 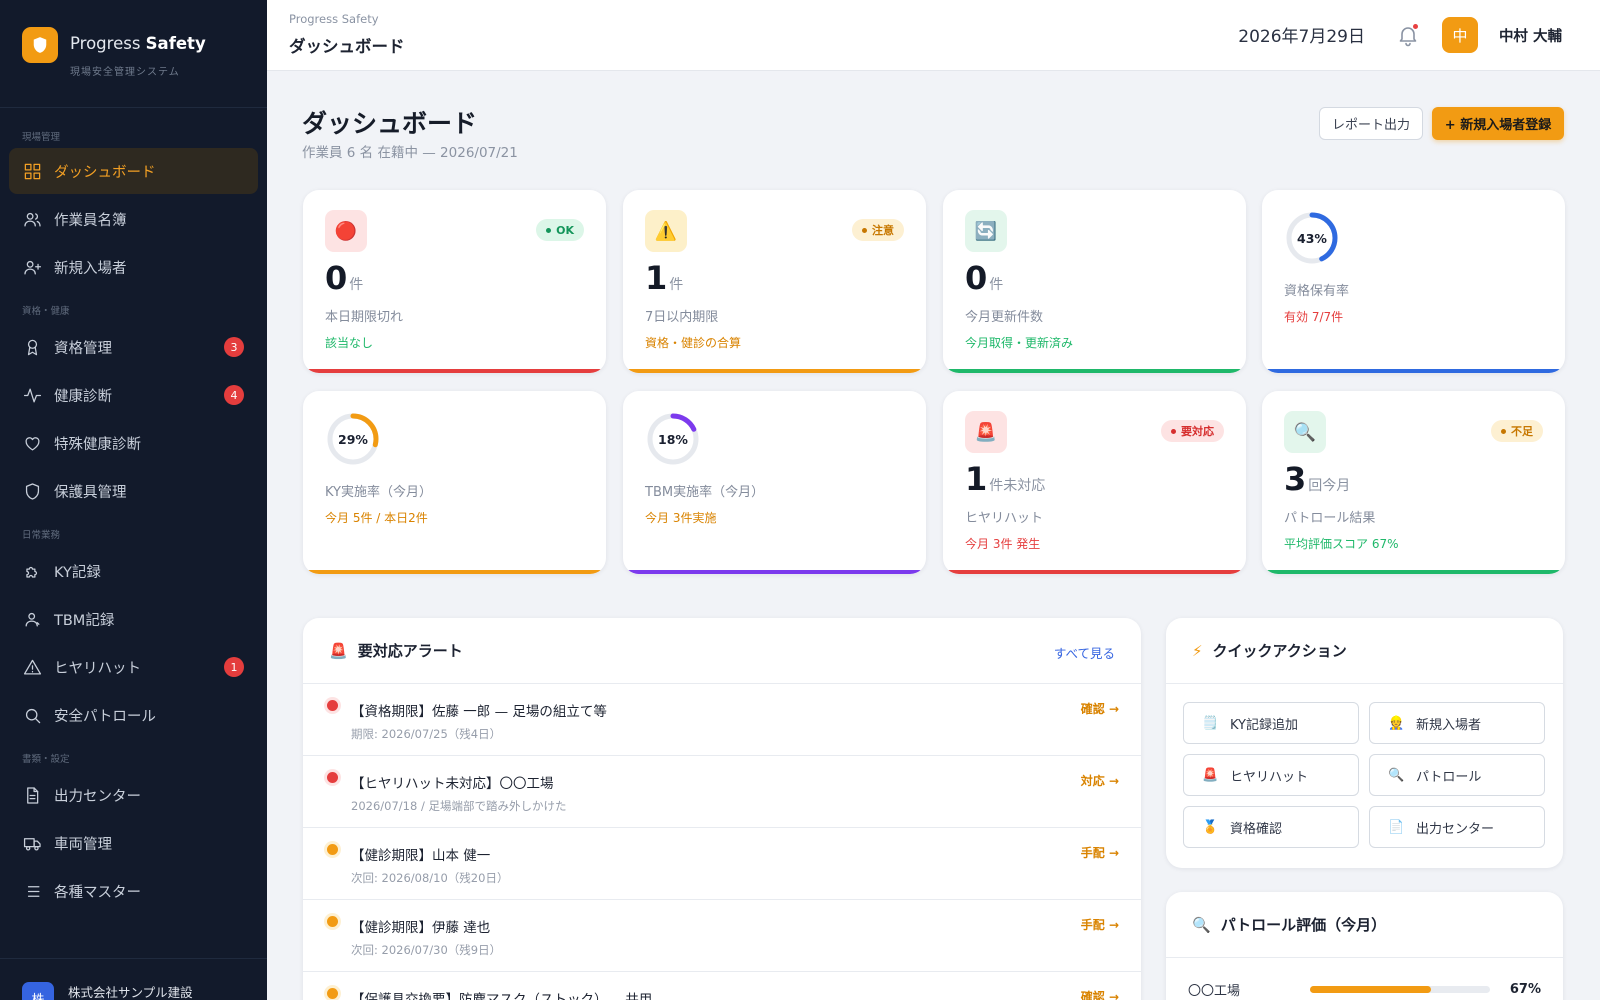 What do you see at coordinates (1413, 281) in the screenshot?
I see `stat-card-qualification-rate: 43% 資格保有率 有効 7/7件` at bounding box center [1413, 281].